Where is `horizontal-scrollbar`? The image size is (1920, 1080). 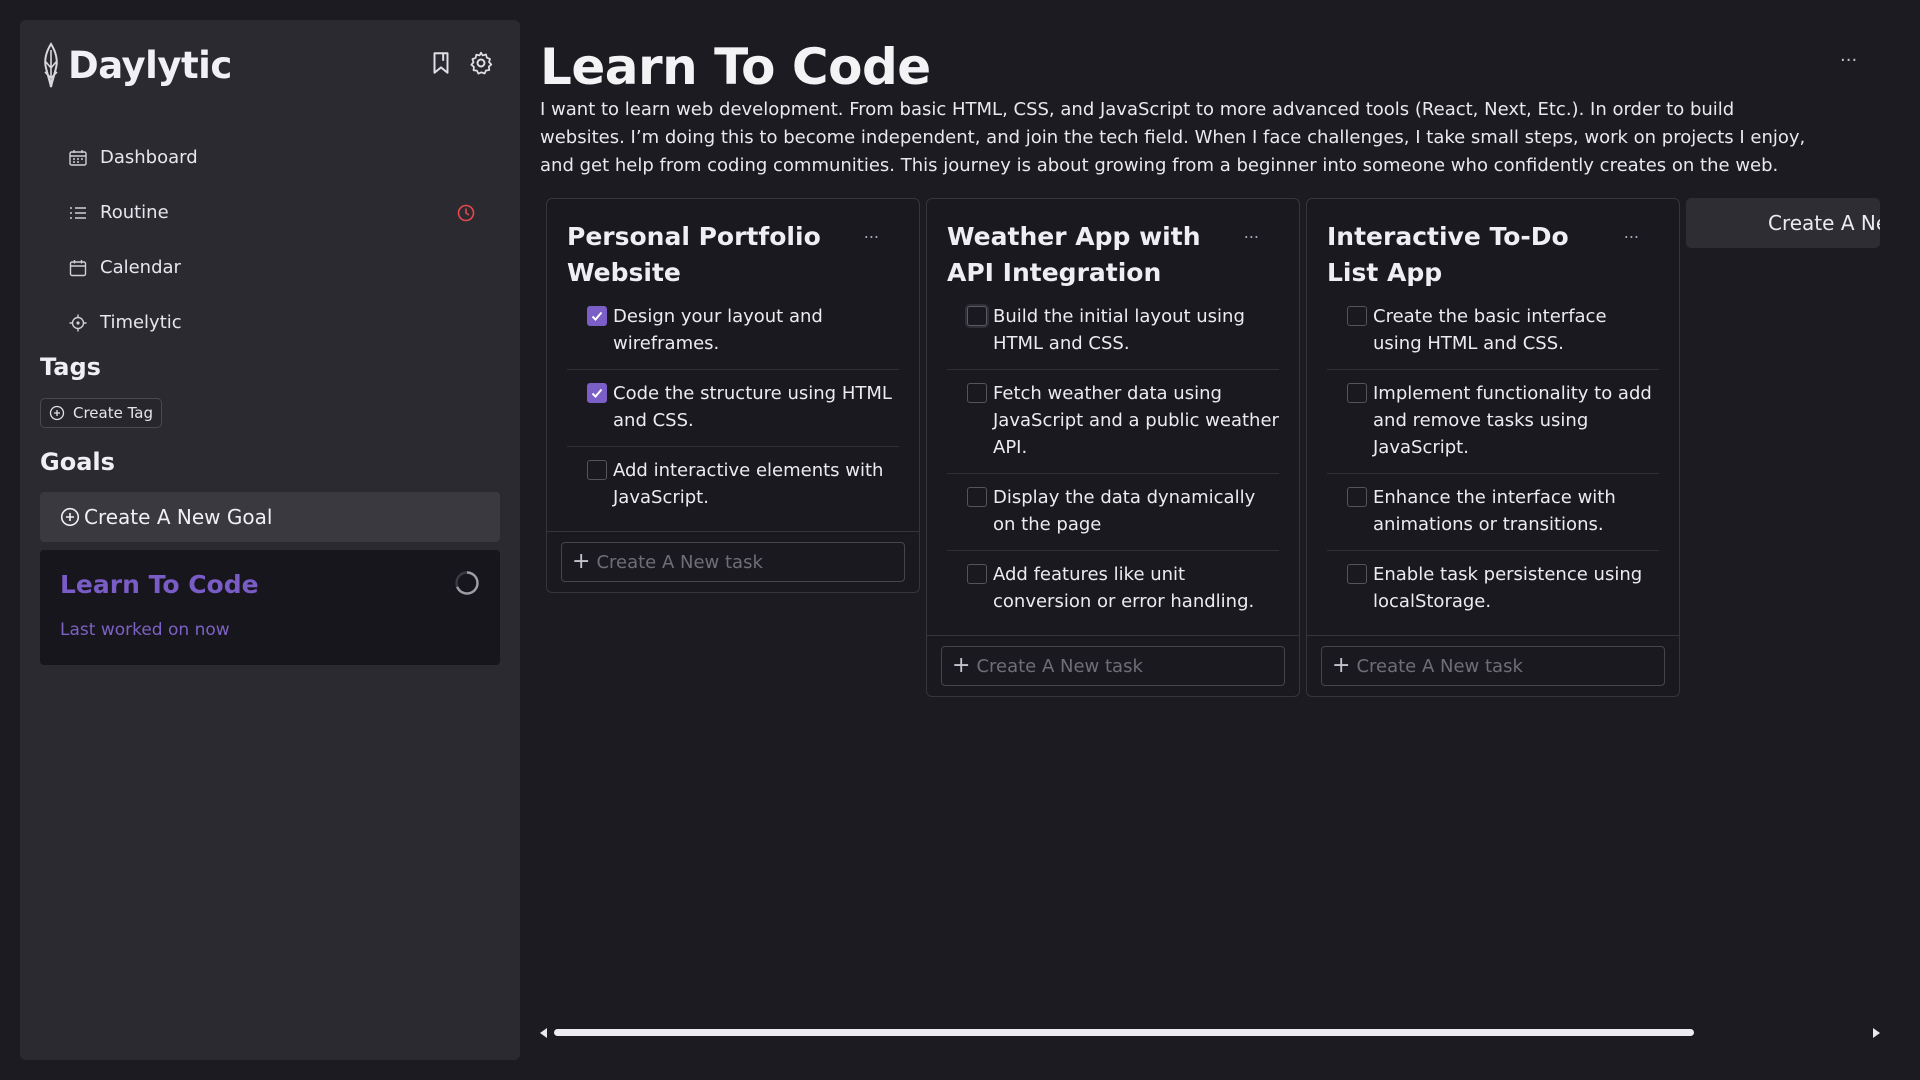
horizontal-scrollbar is located at coordinates (1210, 1033).